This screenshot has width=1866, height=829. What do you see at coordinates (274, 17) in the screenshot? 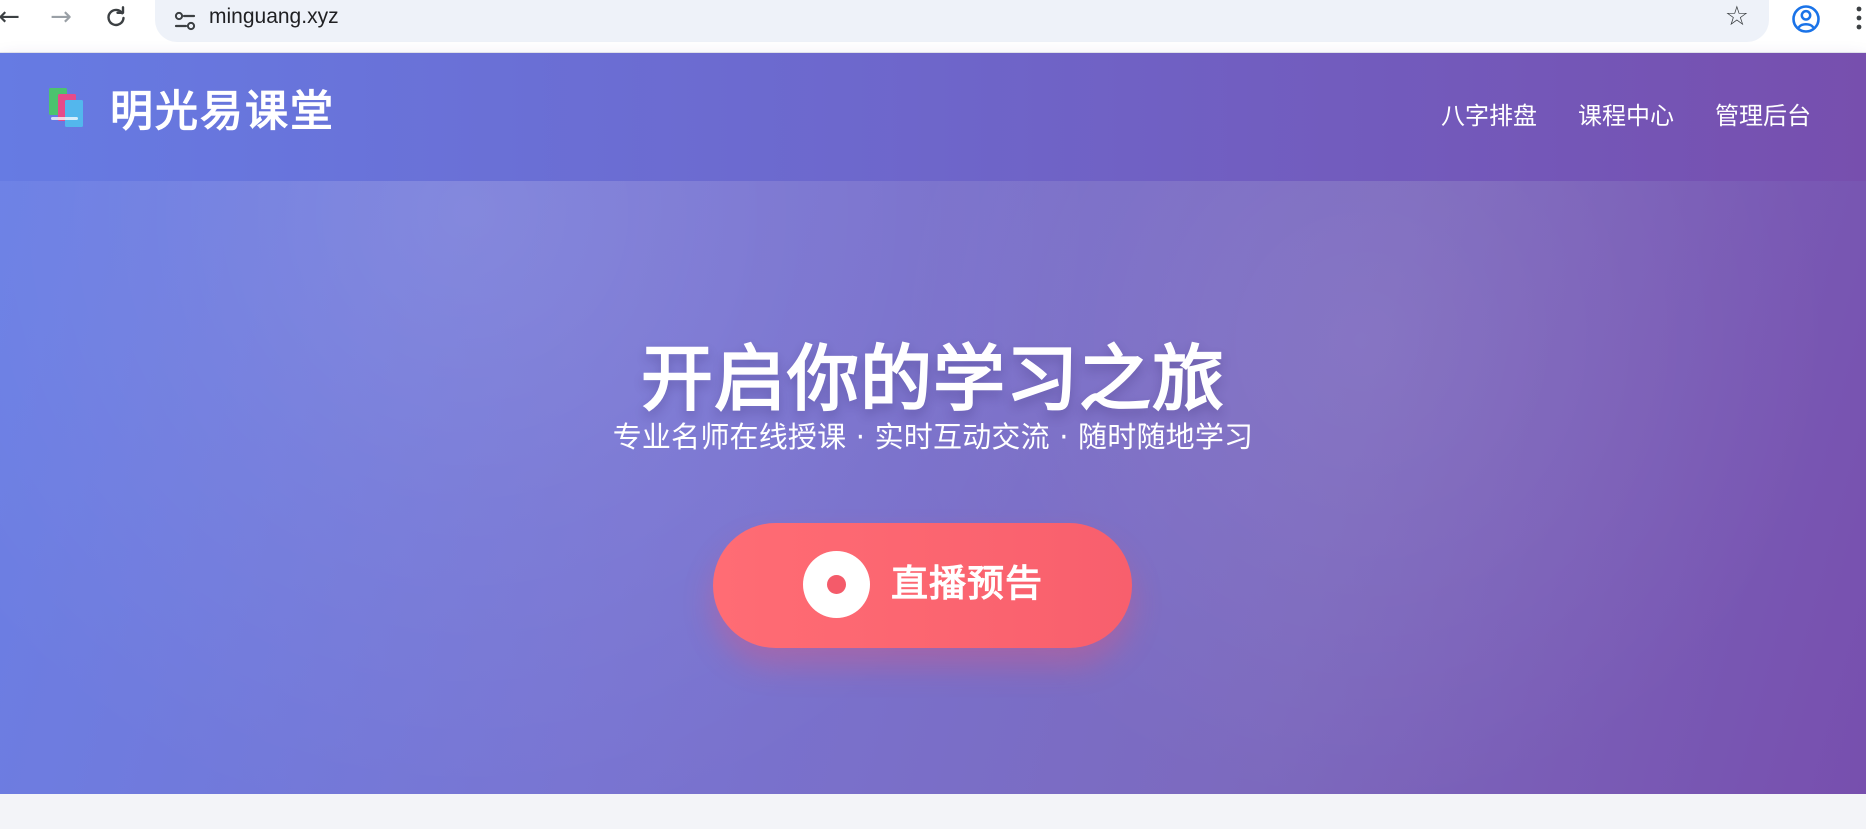
I see `url-text: minguang.xyz` at bounding box center [274, 17].